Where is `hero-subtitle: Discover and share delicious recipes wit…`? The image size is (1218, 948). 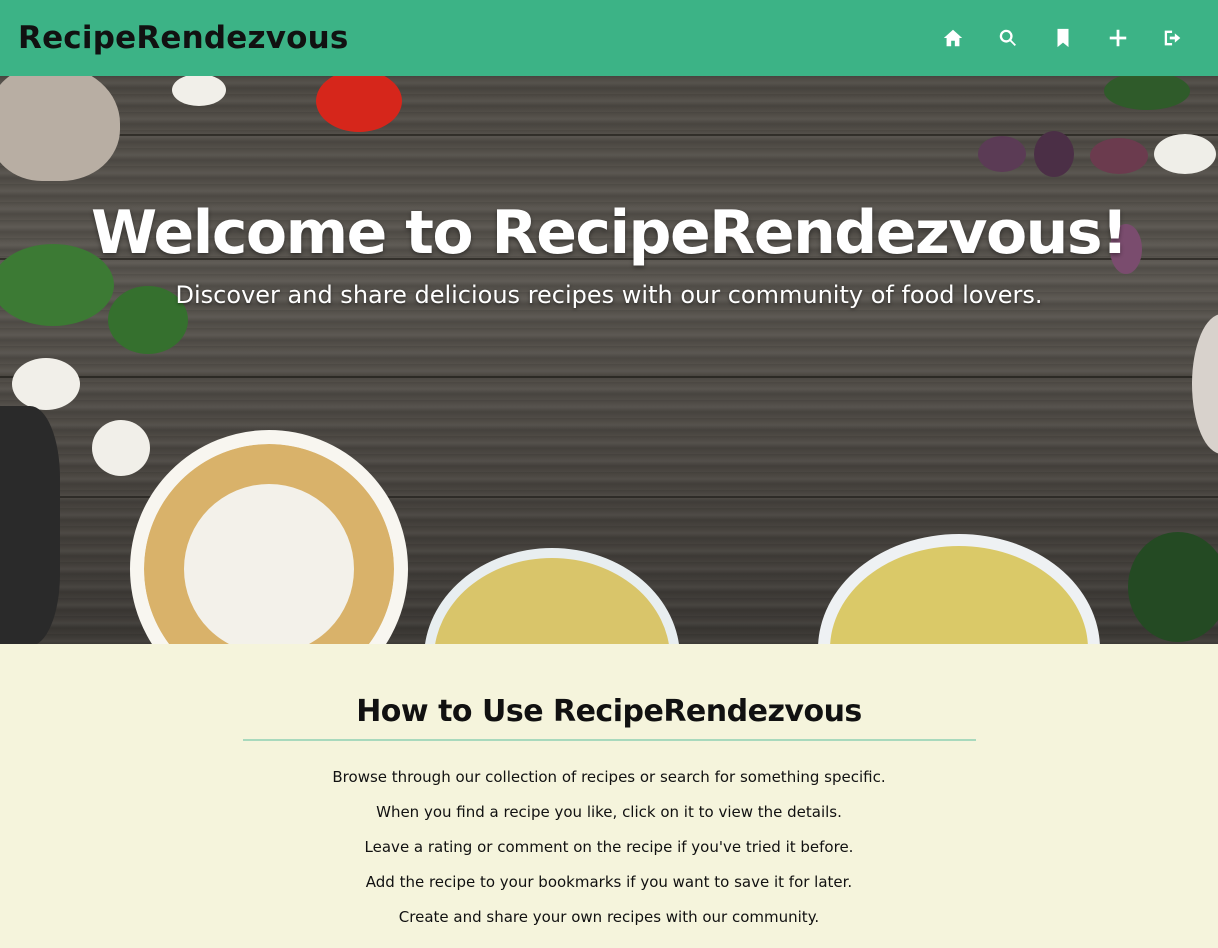
hero-subtitle: Discover and share delicious recipes wit… is located at coordinates (609, 295).